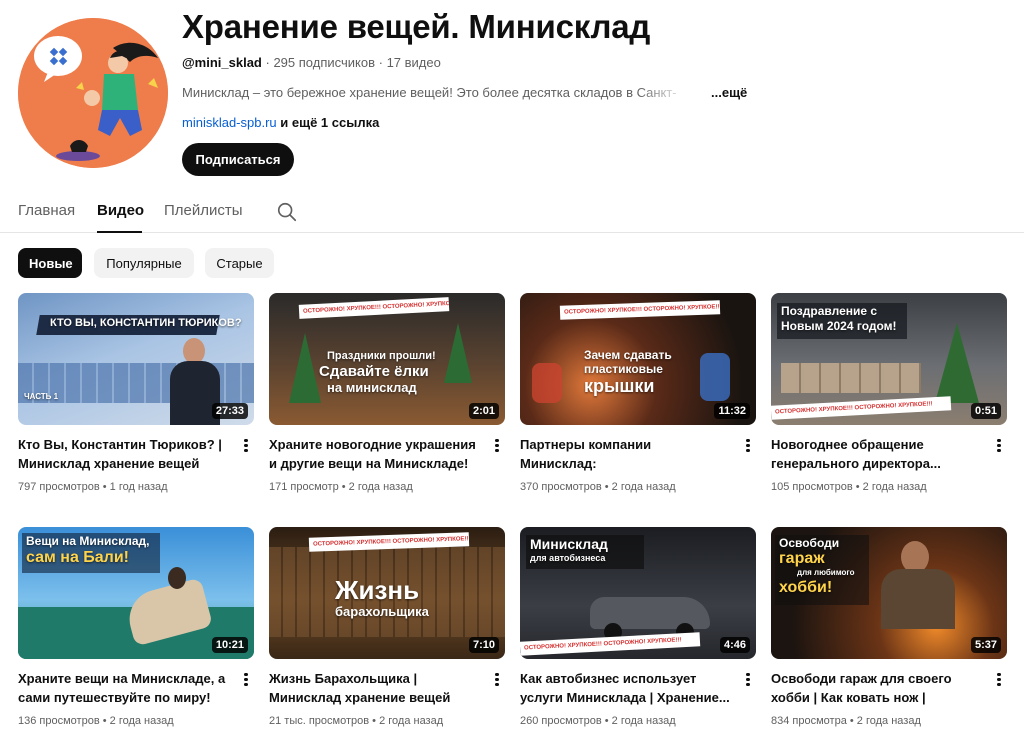 This screenshot has width=1024, height=741. I want to click on video-thumbnail: Освободи гараж для любимого хобби! 5:37, so click(889, 593).